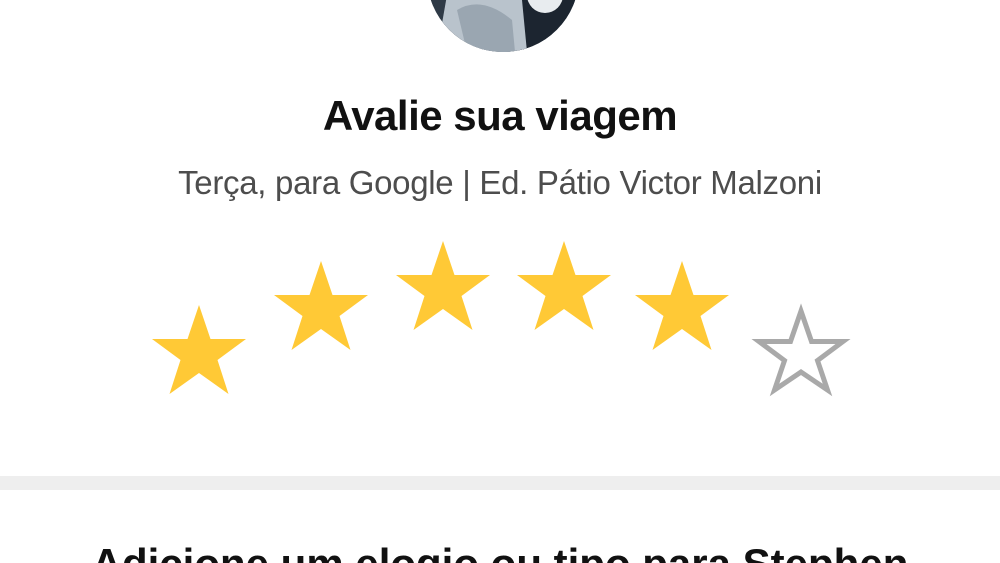 This screenshot has height=563, width=1000. What do you see at coordinates (500, 115) in the screenshot?
I see `page-title: Avalie sua viagem` at bounding box center [500, 115].